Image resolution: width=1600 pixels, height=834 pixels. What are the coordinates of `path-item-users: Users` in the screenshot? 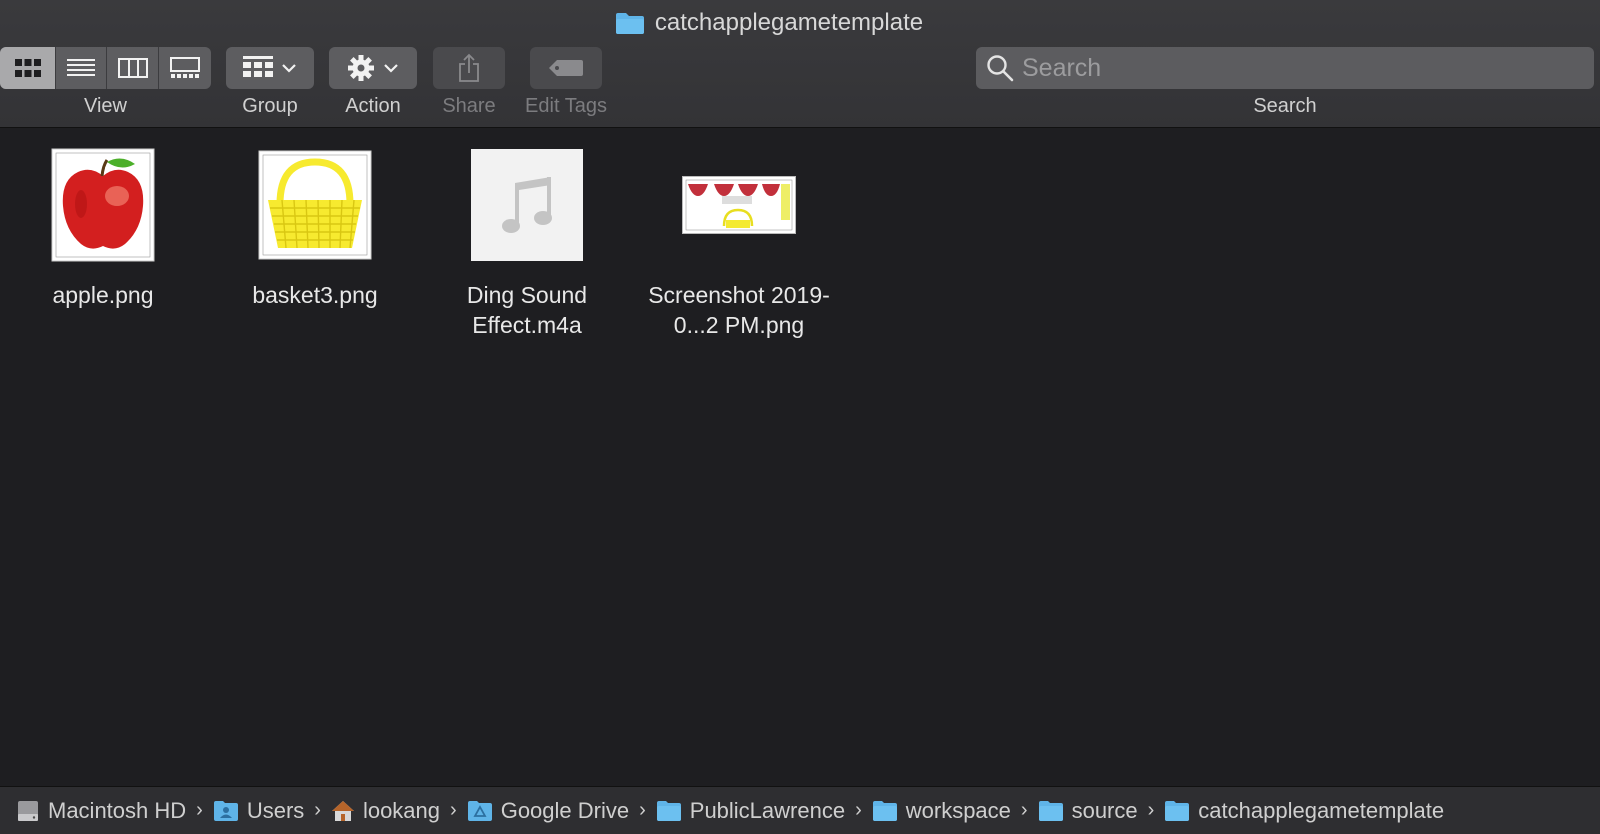 It's located at (258, 811).